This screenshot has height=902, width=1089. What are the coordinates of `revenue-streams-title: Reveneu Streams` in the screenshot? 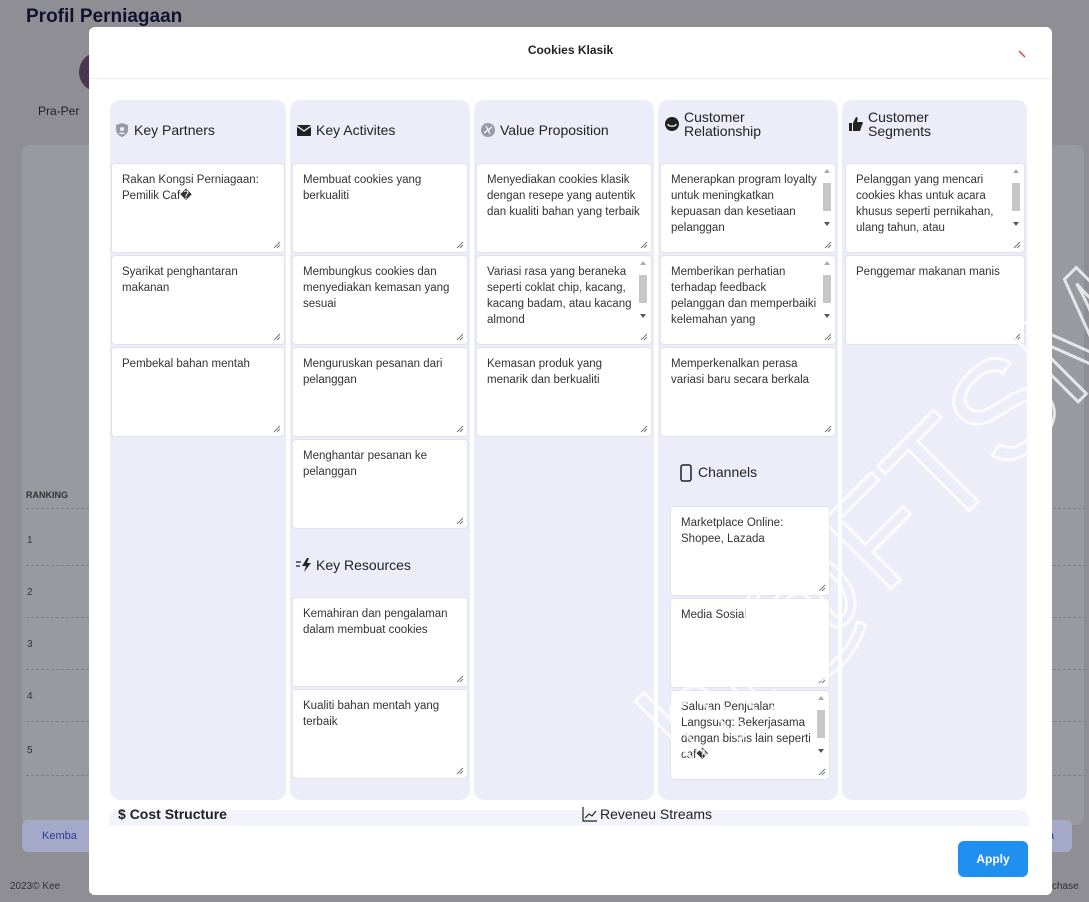 It's located at (656, 814).